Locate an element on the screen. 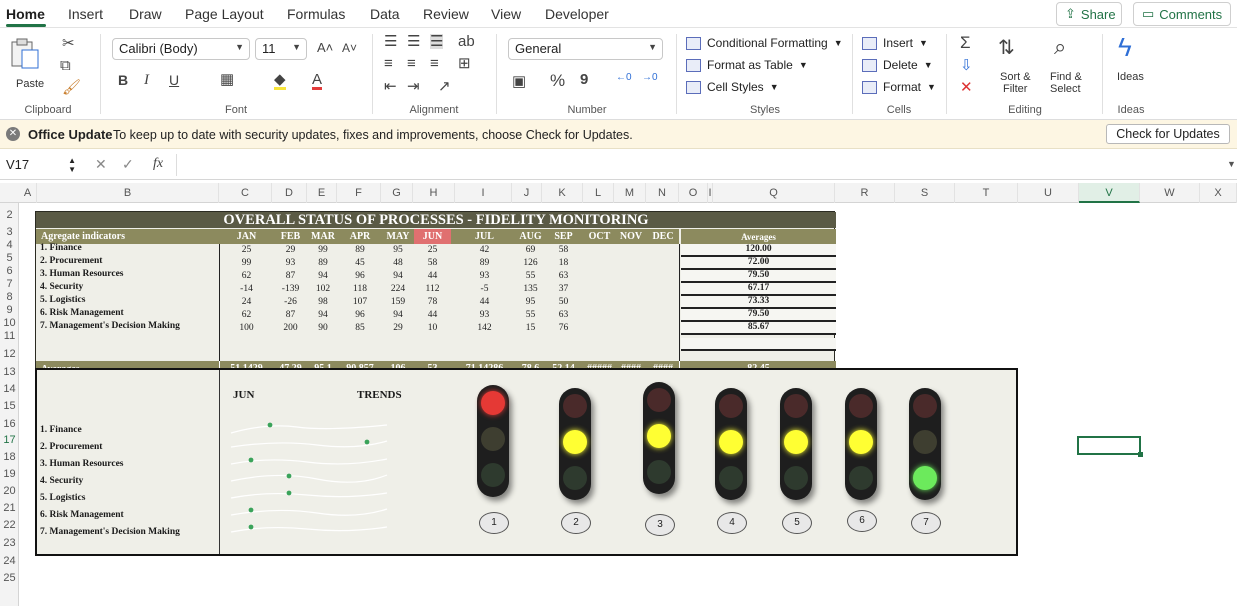 Image resolution: width=1237 pixels, height=606 pixels. wrap-text-icon: ab is located at coordinates (466, 41).